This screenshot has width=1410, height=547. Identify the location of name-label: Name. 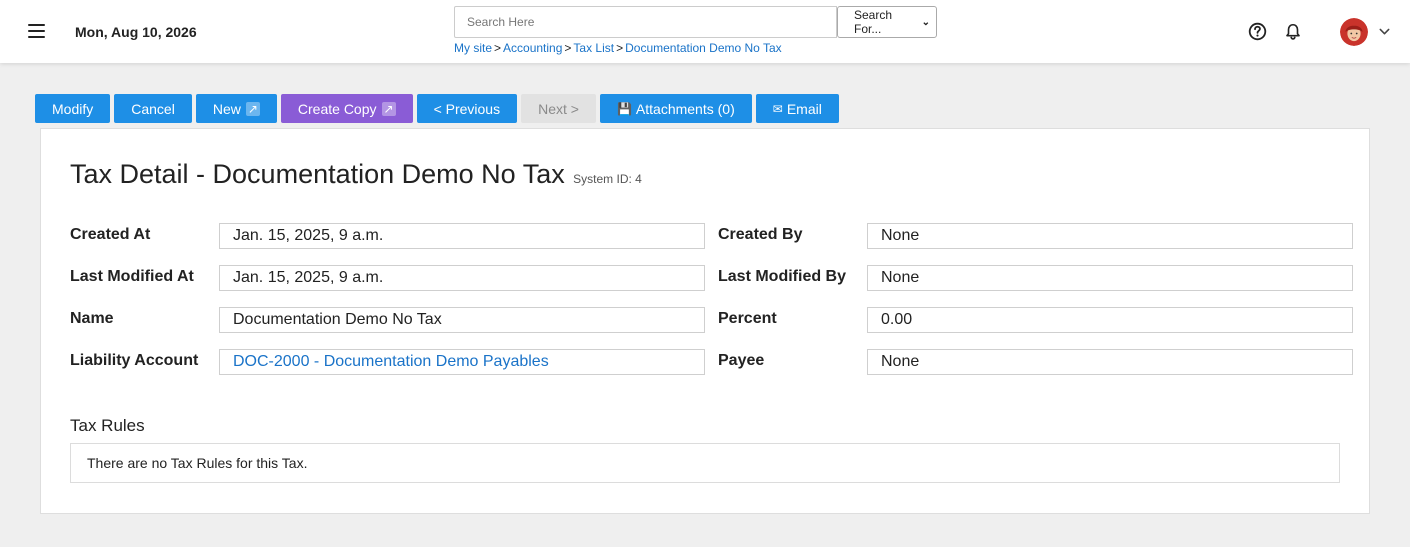
(92, 318).